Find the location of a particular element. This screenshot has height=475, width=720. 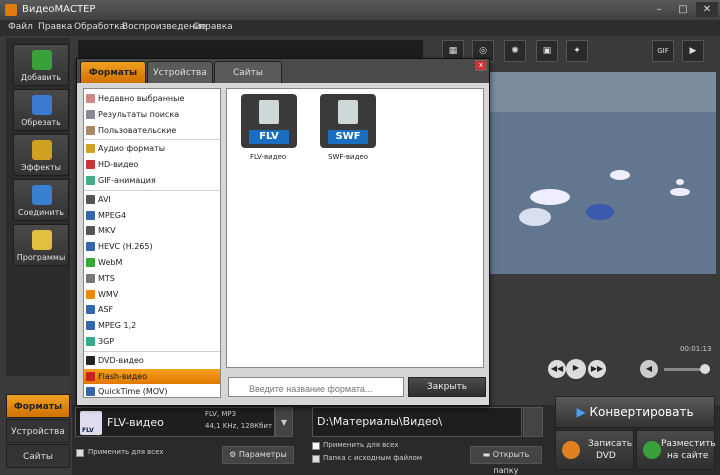

close-window-button: ✕ is located at coordinates (707, 9).